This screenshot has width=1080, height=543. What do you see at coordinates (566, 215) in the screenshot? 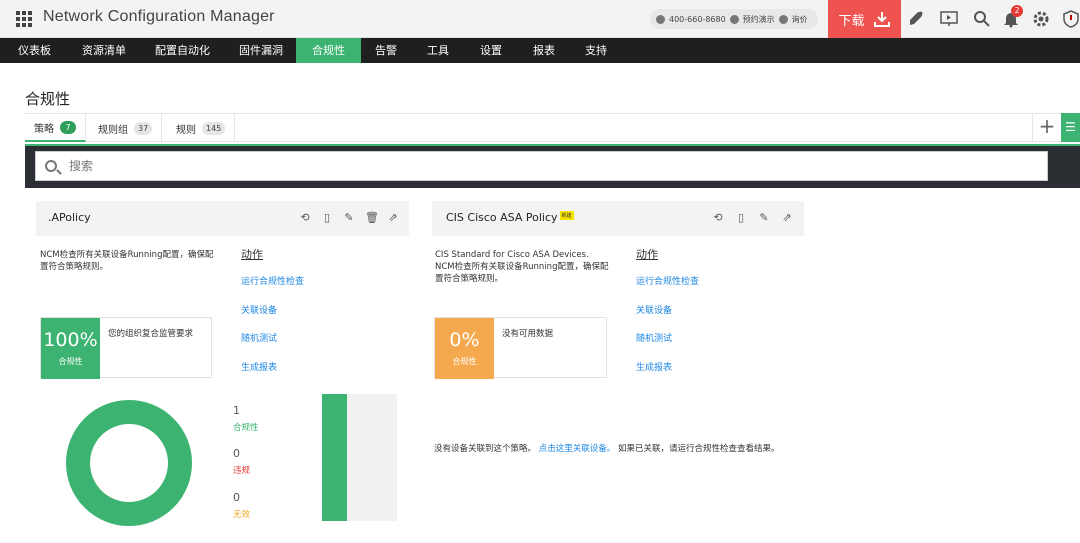
I see `new-badge: 新建` at bounding box center [566, 215].